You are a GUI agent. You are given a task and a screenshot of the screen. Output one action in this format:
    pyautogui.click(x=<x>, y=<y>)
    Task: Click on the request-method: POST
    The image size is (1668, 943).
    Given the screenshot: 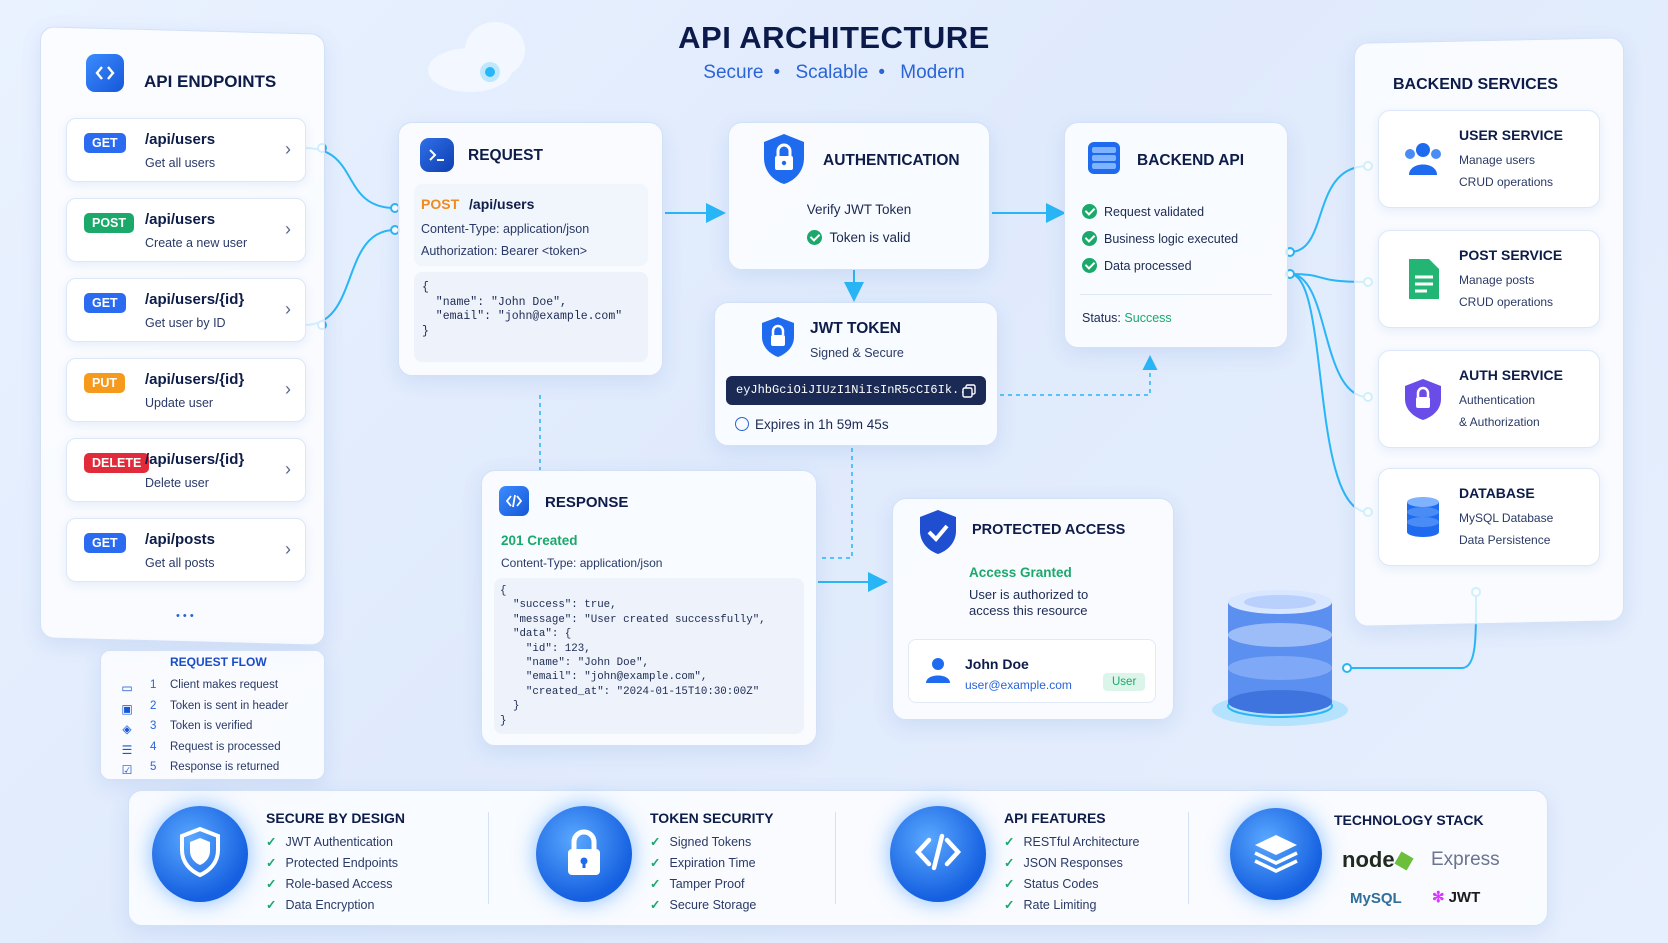 What is the action you would take?
    pyautogui.click(x=440, y=204)
    